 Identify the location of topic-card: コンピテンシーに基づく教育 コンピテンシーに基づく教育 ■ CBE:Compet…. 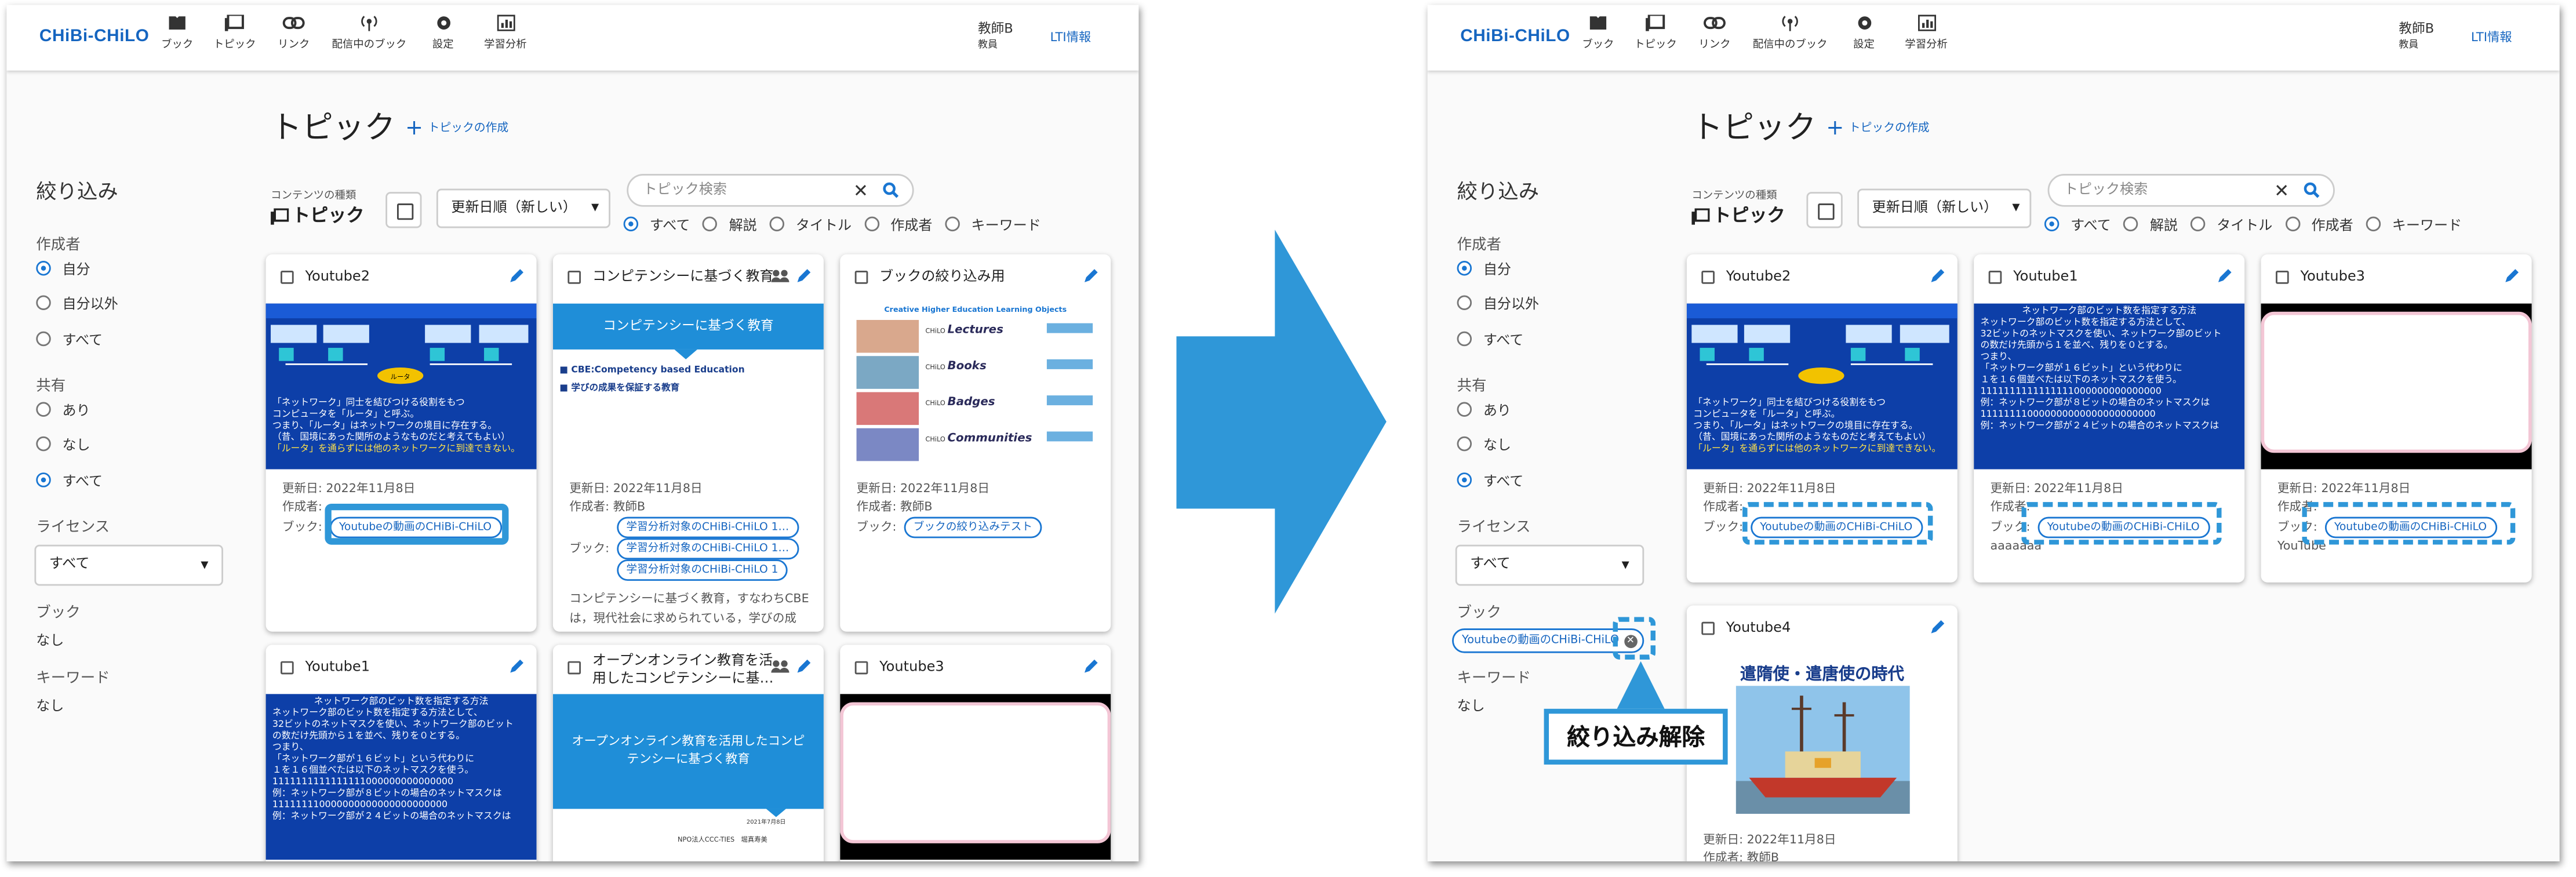
(688, 443).